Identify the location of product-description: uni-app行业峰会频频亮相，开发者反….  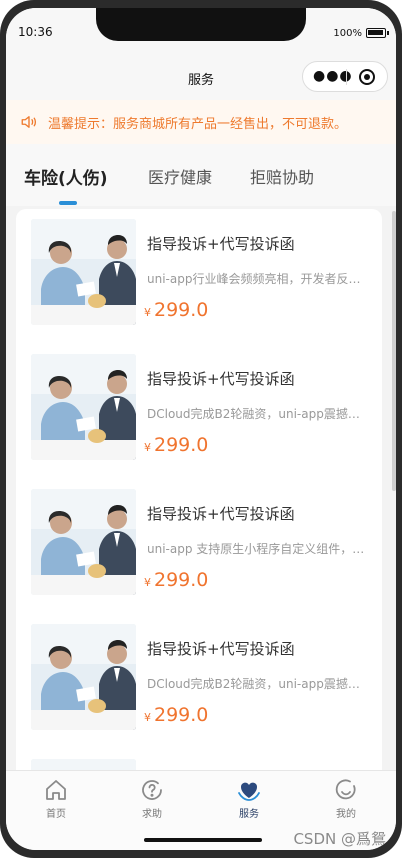
(254, 279).